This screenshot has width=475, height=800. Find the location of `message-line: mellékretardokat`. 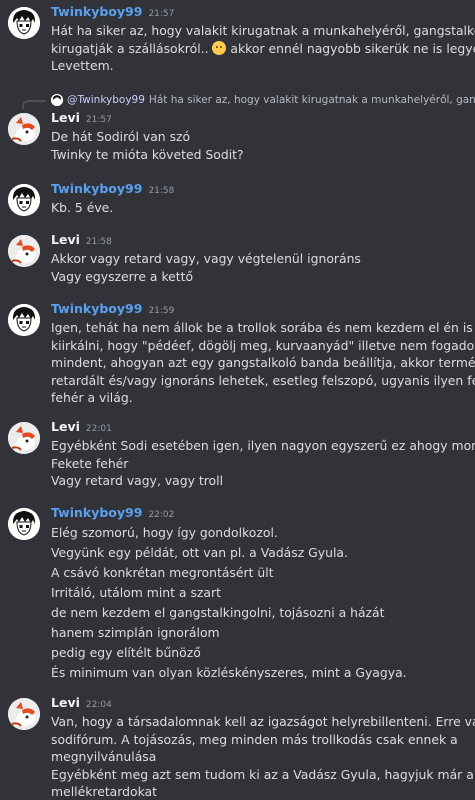

message-line: mellékretardokat is located at coordinates (104, 791).